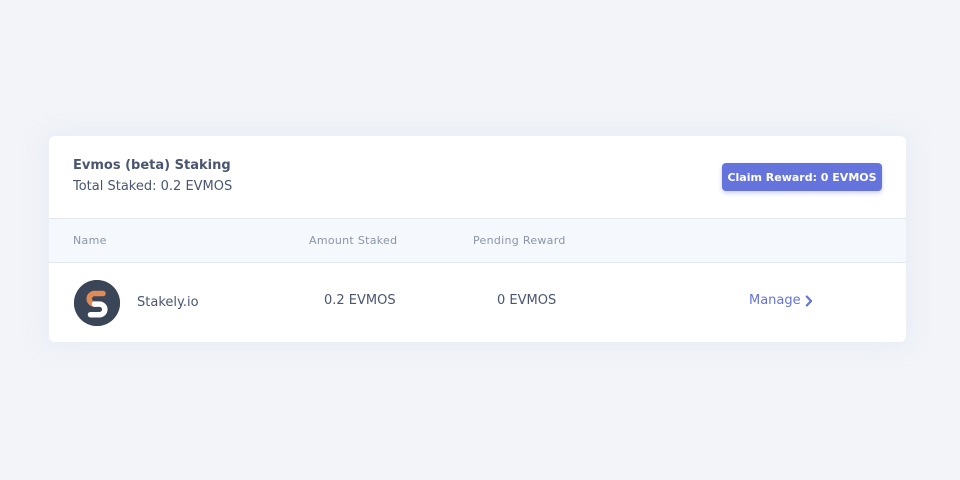 This screenshot has width=960, height=480. What do you see at coordinates (527, 300) in the screenshot?
I see `pending-reward-value: 0 EVMOS` at bounding box center [527, 300].